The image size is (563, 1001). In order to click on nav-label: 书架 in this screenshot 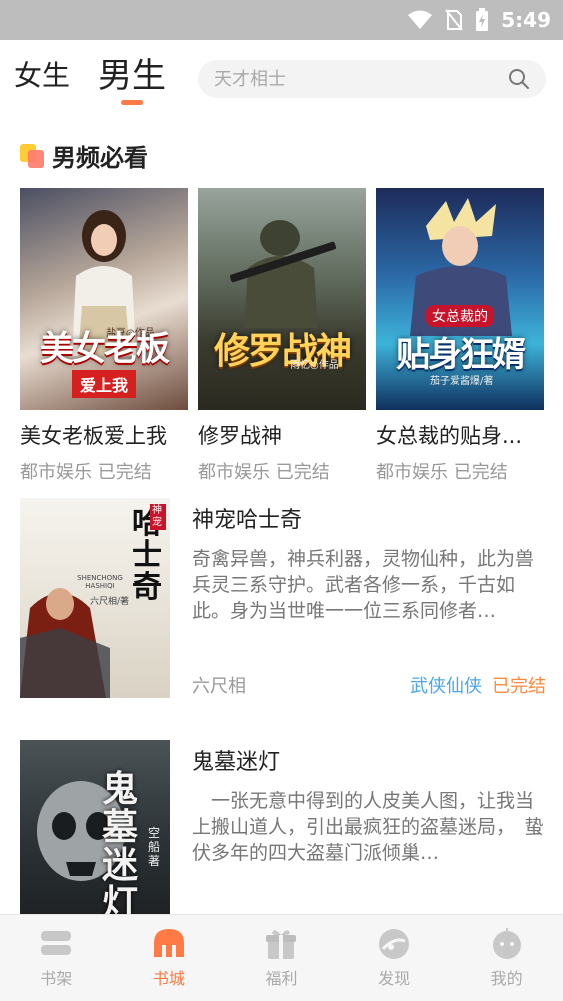, I will do `click(56, 978)`.